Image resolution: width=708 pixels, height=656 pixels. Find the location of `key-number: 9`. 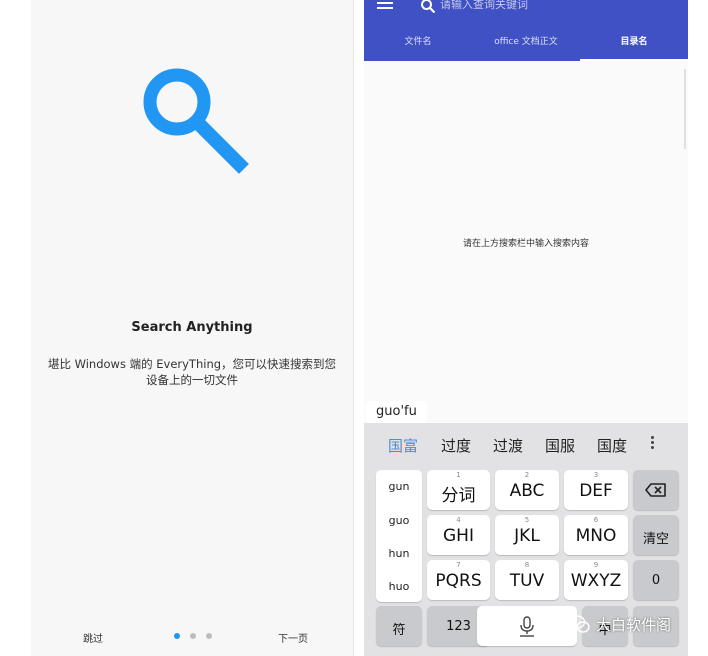

key-number: 9 is located at coordinates (596, 565).